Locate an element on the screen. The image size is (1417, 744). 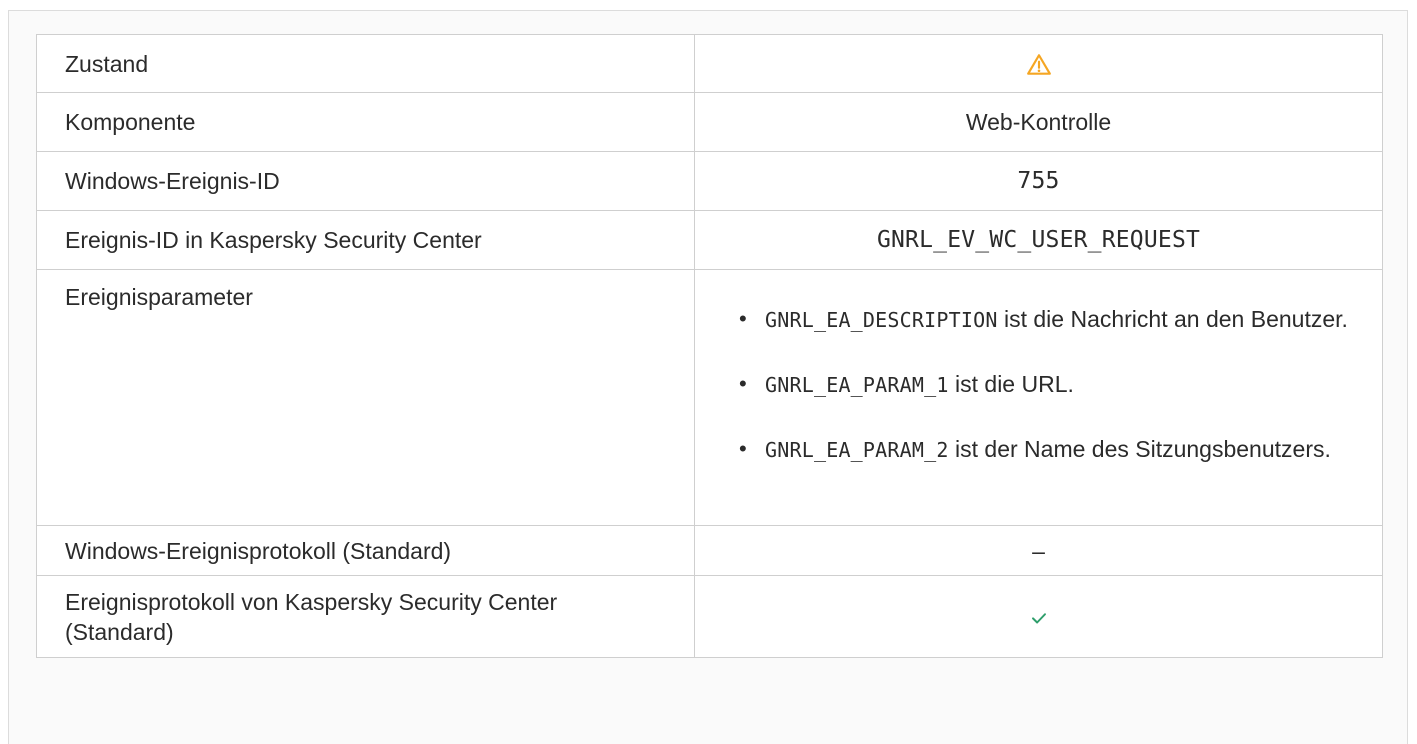
parameter-description: ist die URL. is located at coordinates (1011, 384).